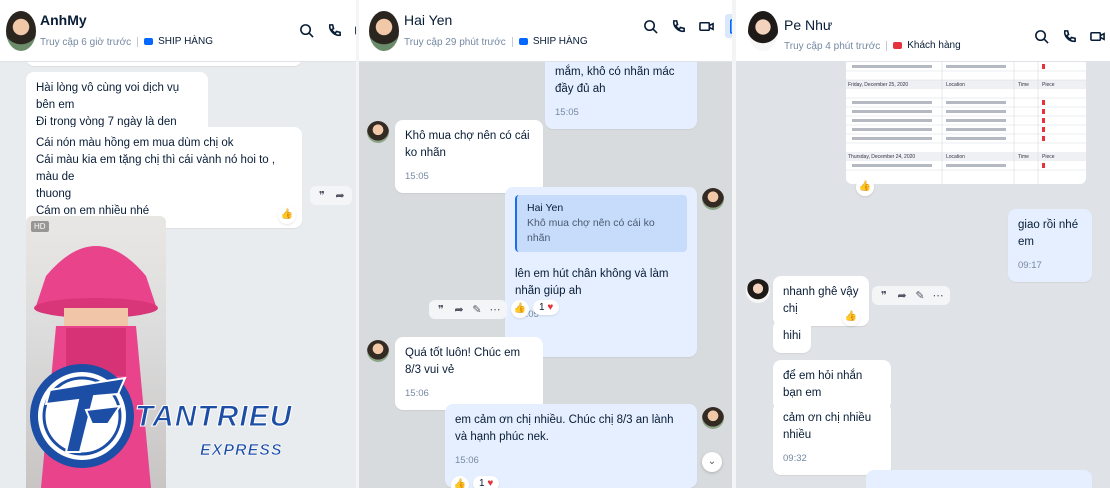  What do you see at coordinates (882, 157) in the screenshot?
I see `doc-date-label: Thursday, December 24, 2020` at bounding box center [882, 157].